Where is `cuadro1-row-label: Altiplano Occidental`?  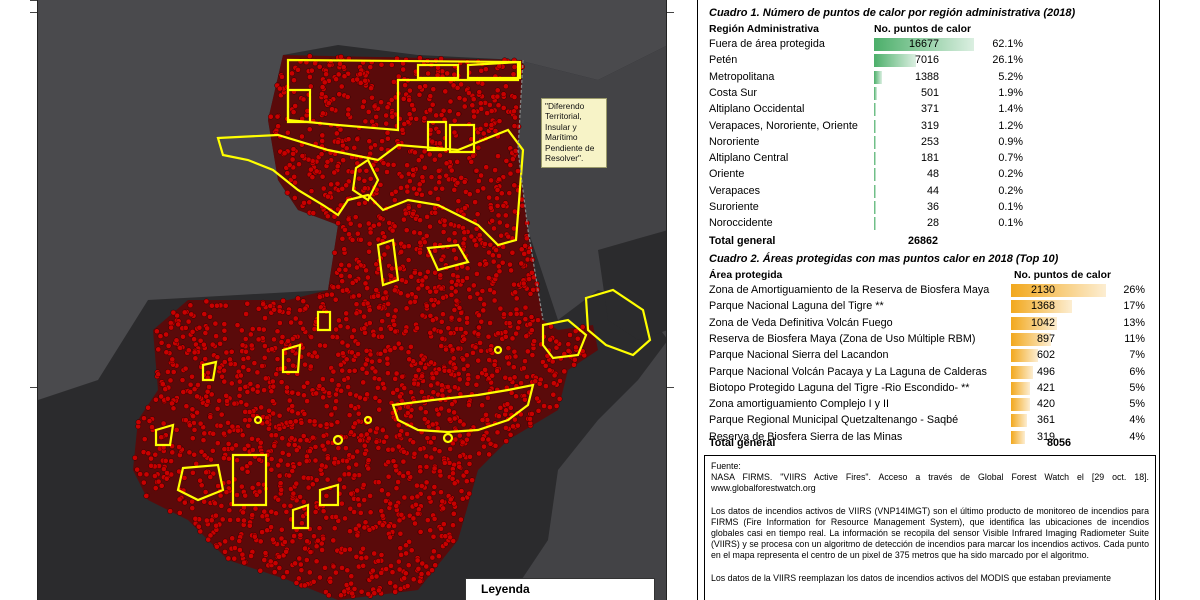
cuadro1-row-label: Altiplano Occidental is located at coordinates (757, 109).